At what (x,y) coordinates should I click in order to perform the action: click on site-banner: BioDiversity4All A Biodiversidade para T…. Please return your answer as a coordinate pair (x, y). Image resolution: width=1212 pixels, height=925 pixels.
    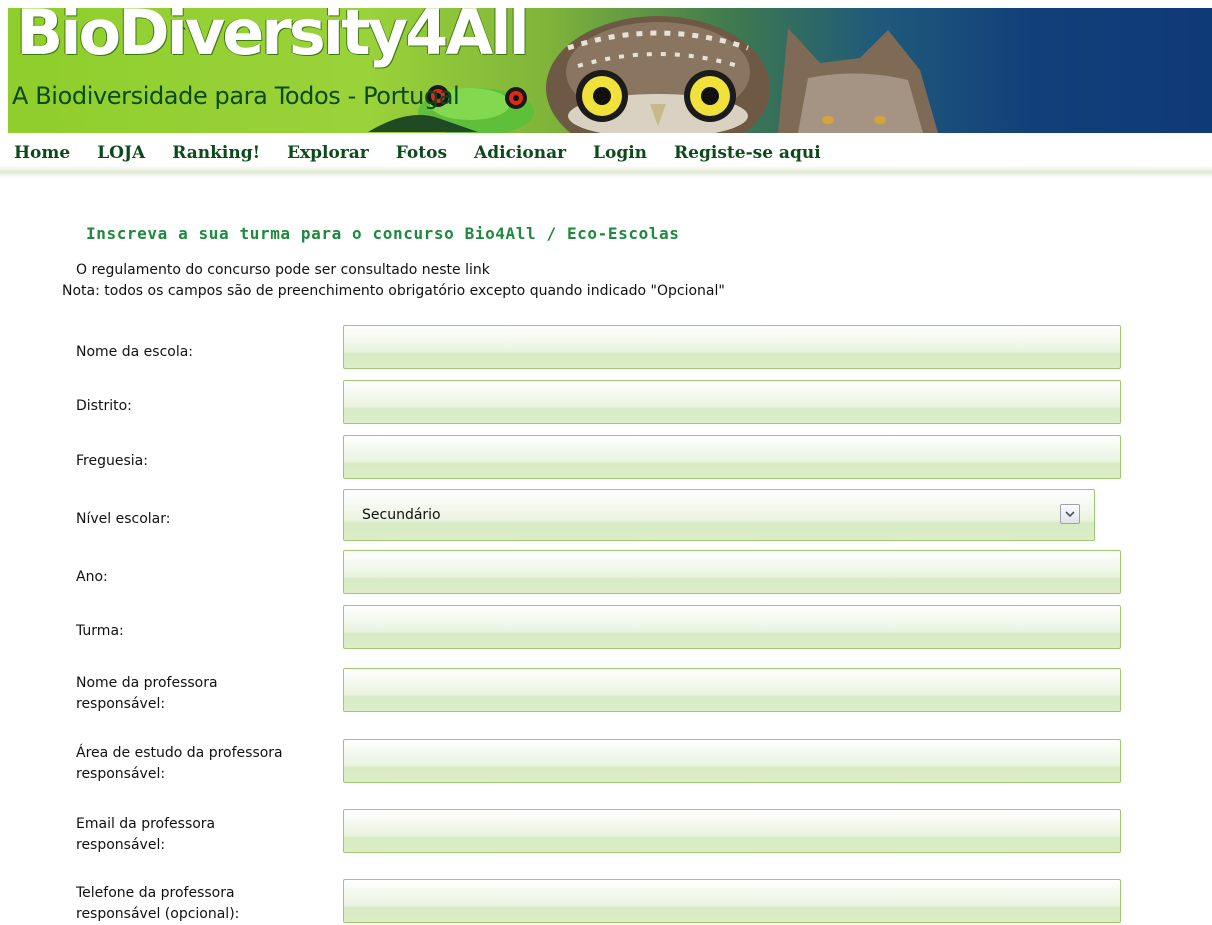
    Looking at the image, I should click on (610, 70).